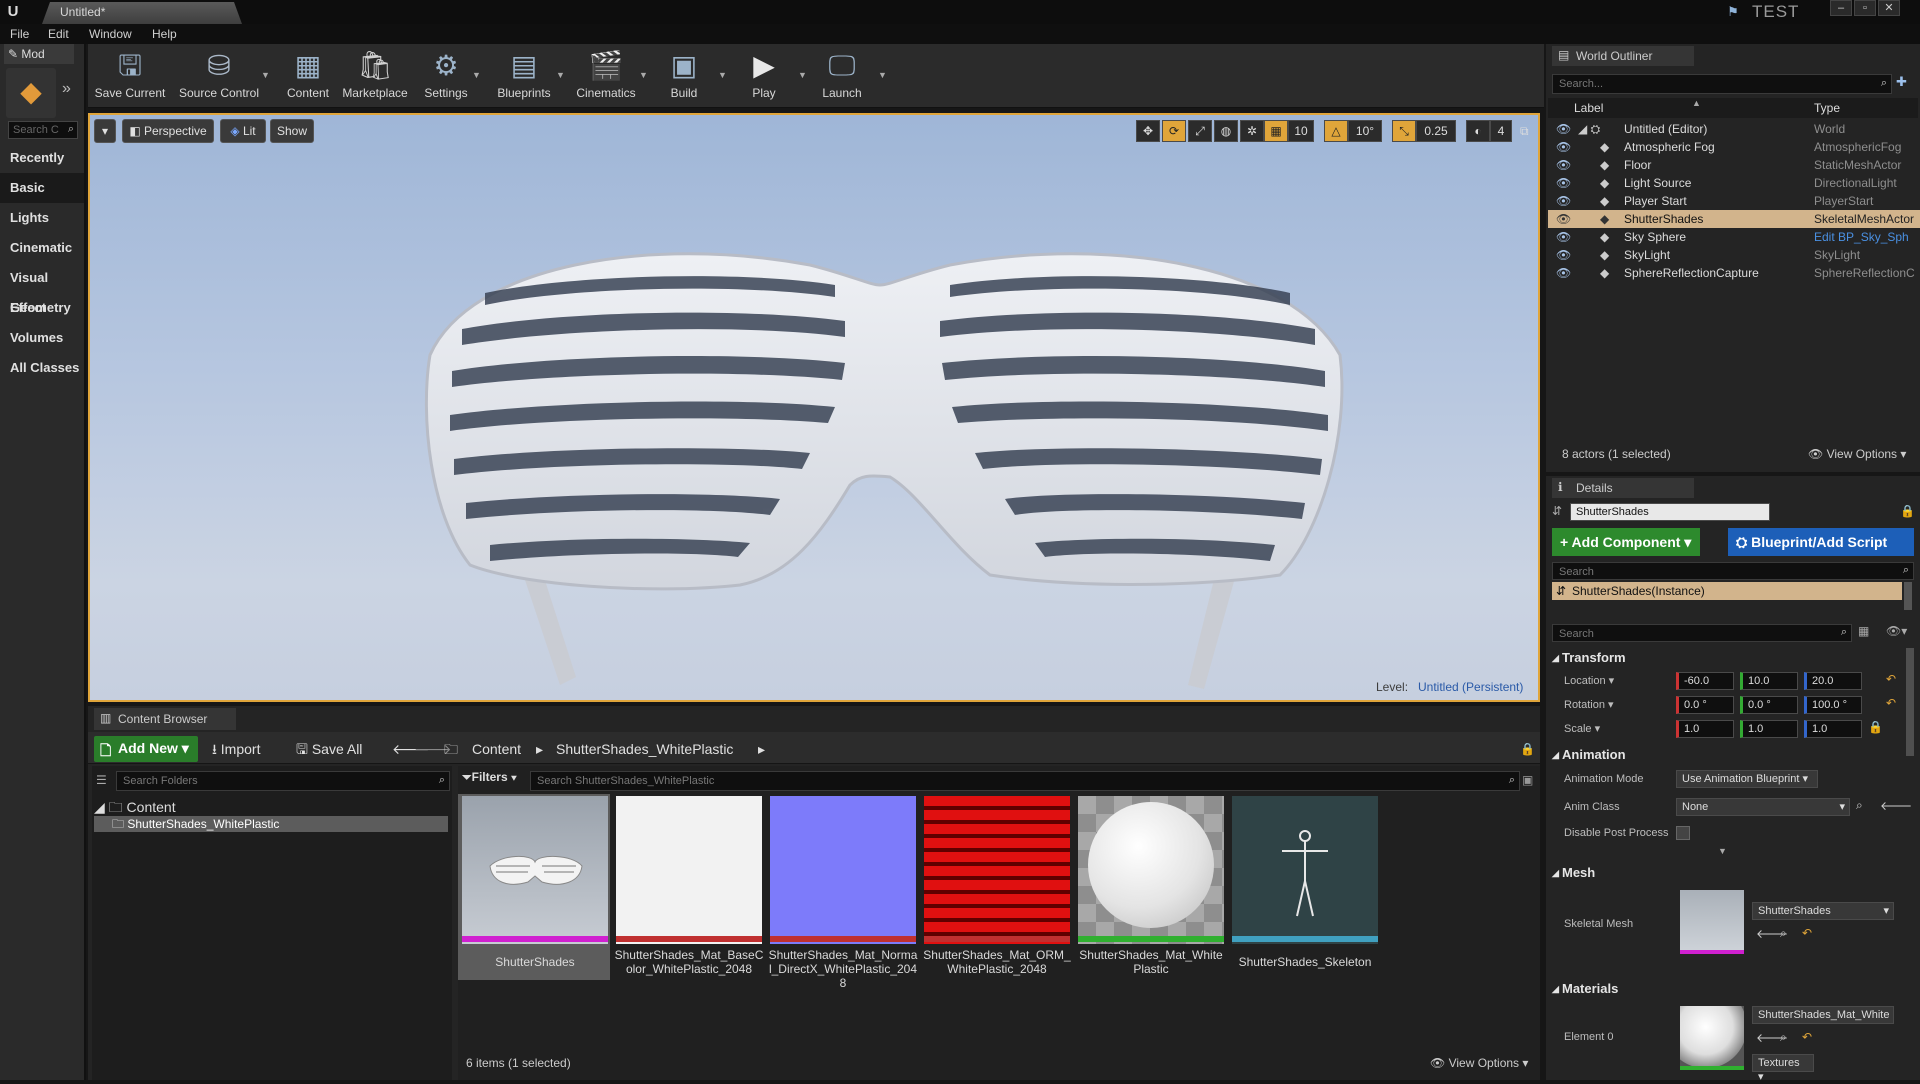 This screenshot has width=1920, height=1084. What do you see at coordinates (1733, 571) in the screenshot?
I see `components-search-input: Search ⌕` at bounding box center [1733, 571].